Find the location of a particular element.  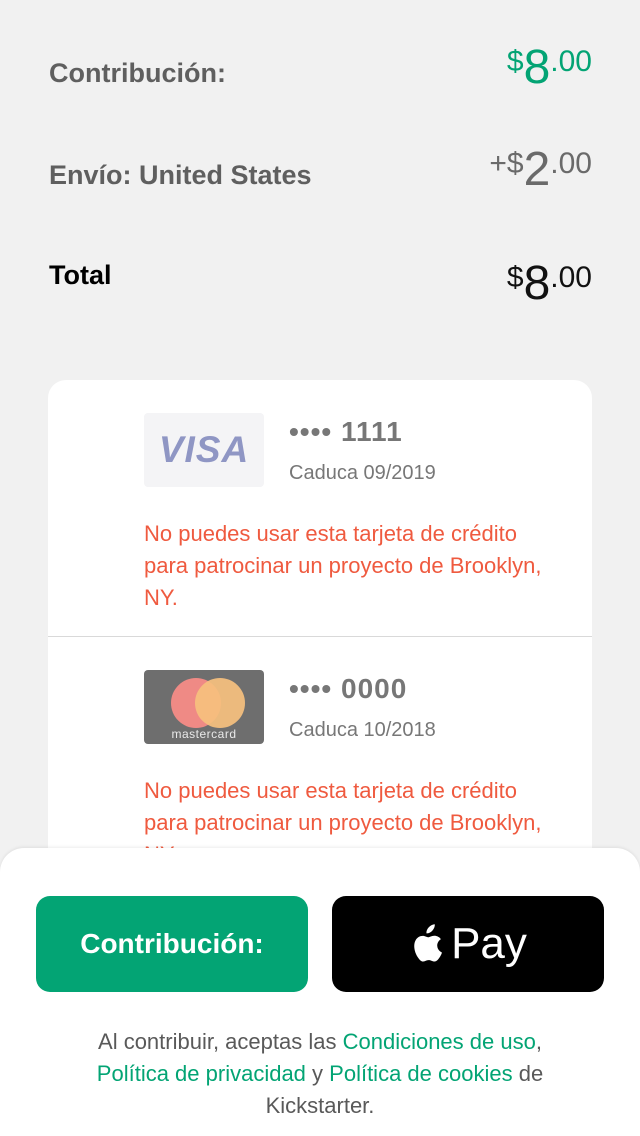

total-label: Total is located at coordinates (80, 275).